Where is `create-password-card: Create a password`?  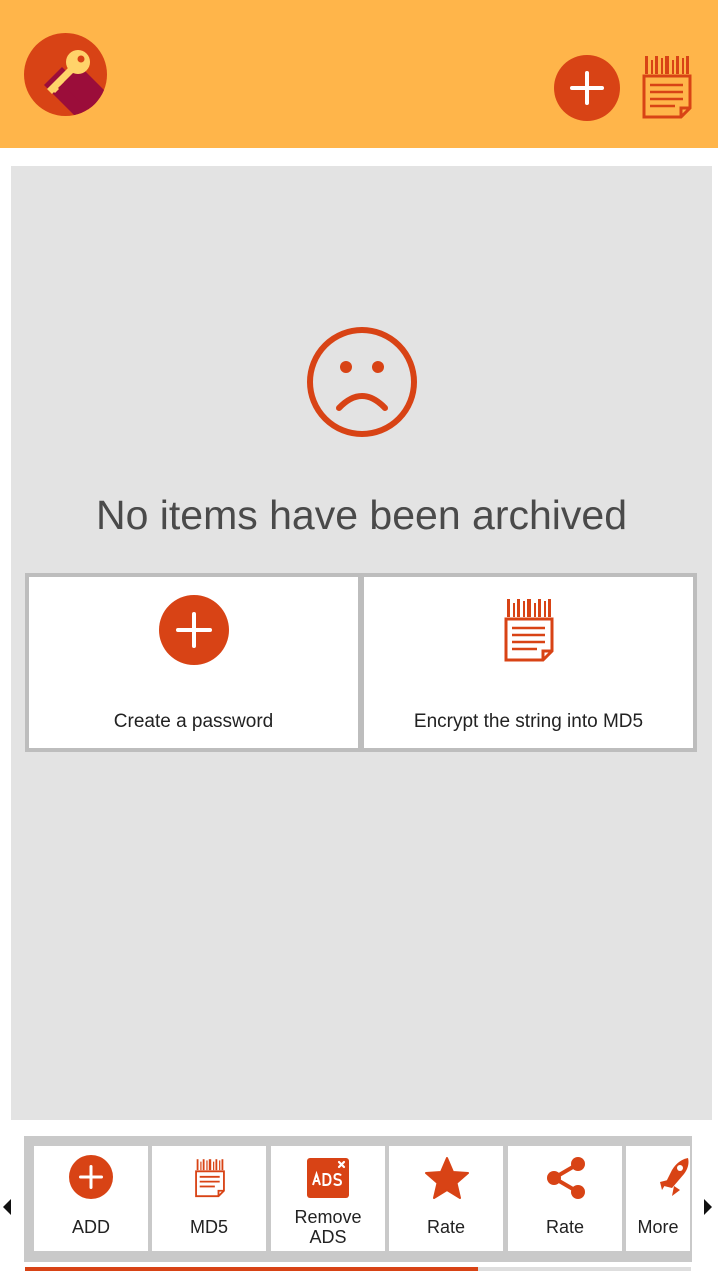 create-password-card: Create a password is located at coordinates (193, 662).